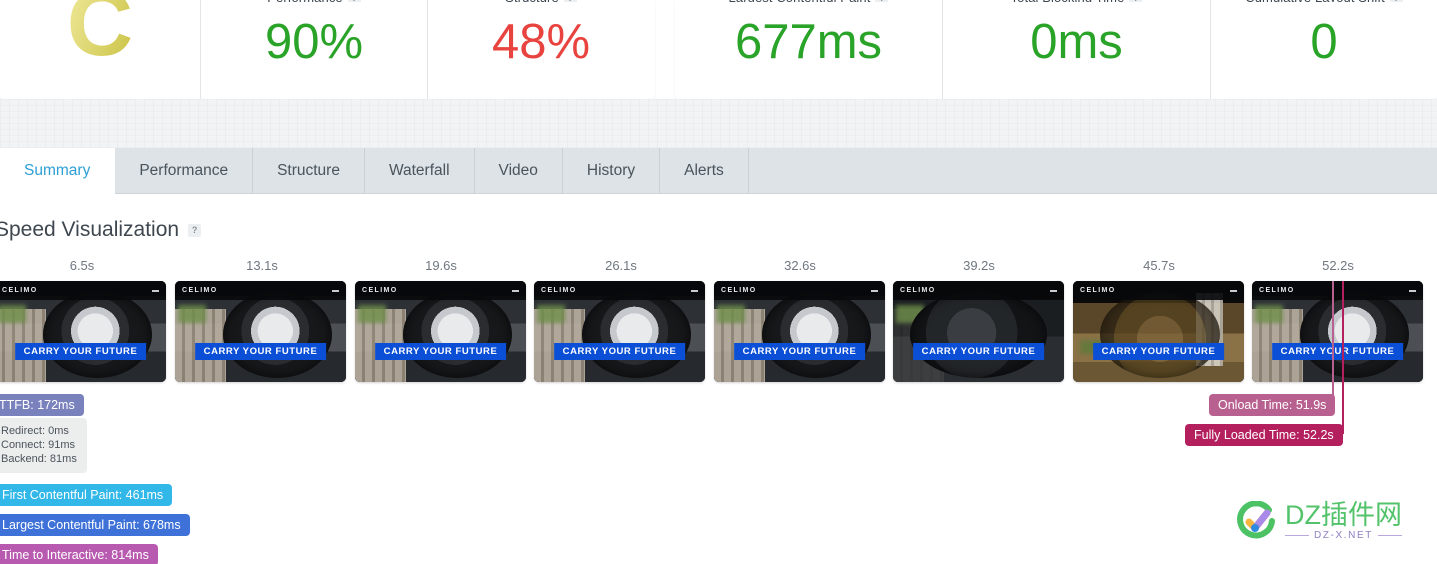 This screenshot has height=564, width=1437. I want to click on tab-label: Summary, so click(57, 170).